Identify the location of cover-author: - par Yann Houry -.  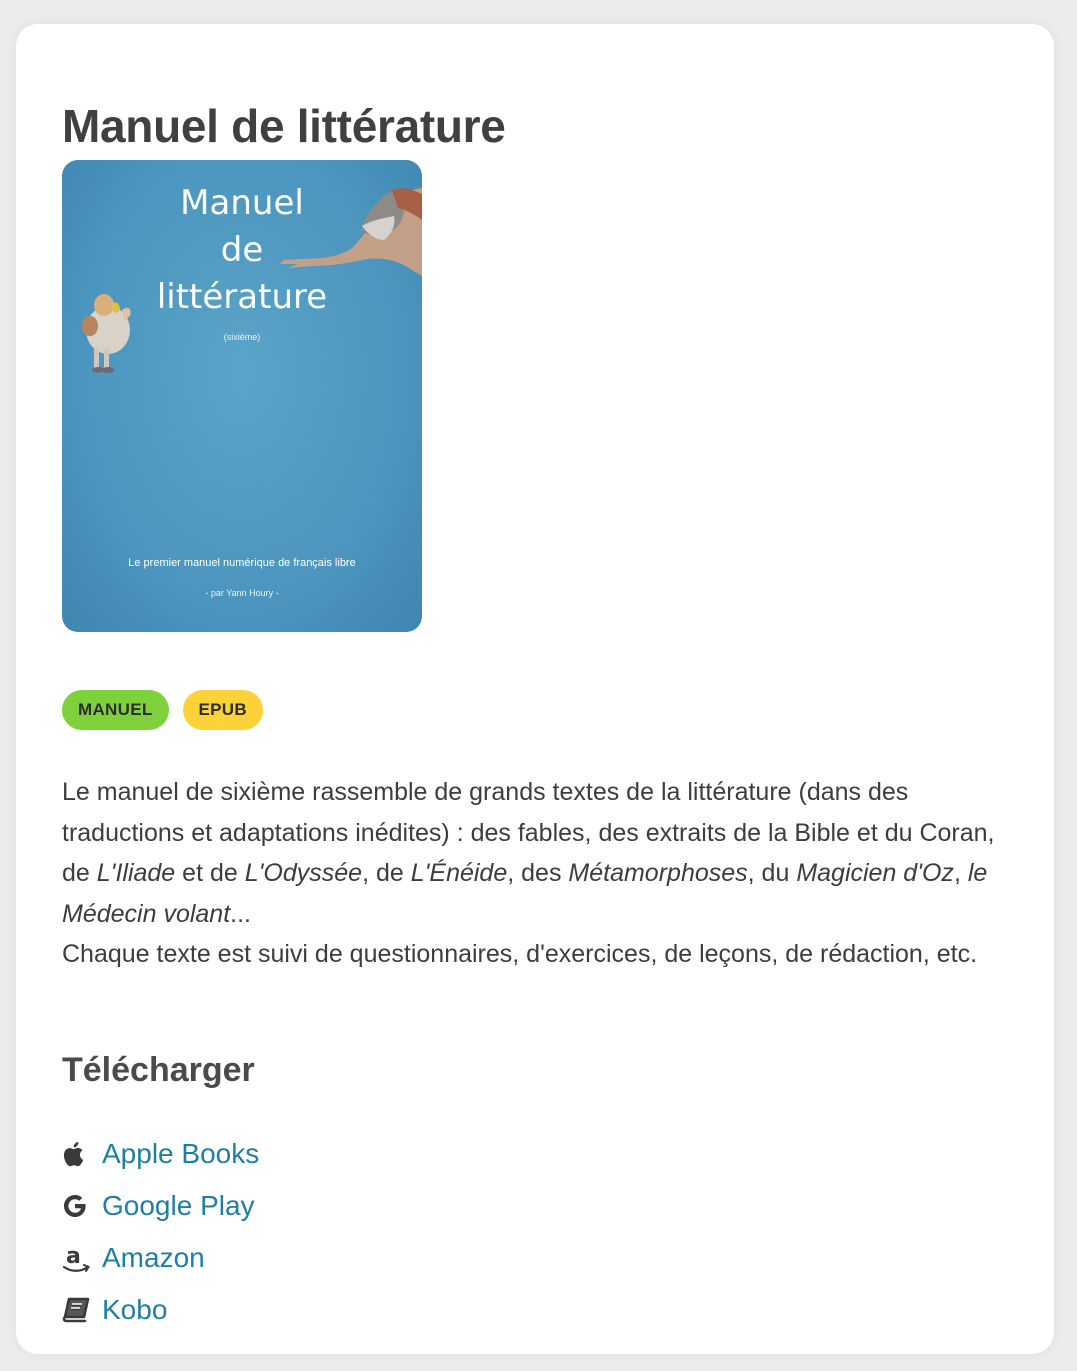
(242, 593).